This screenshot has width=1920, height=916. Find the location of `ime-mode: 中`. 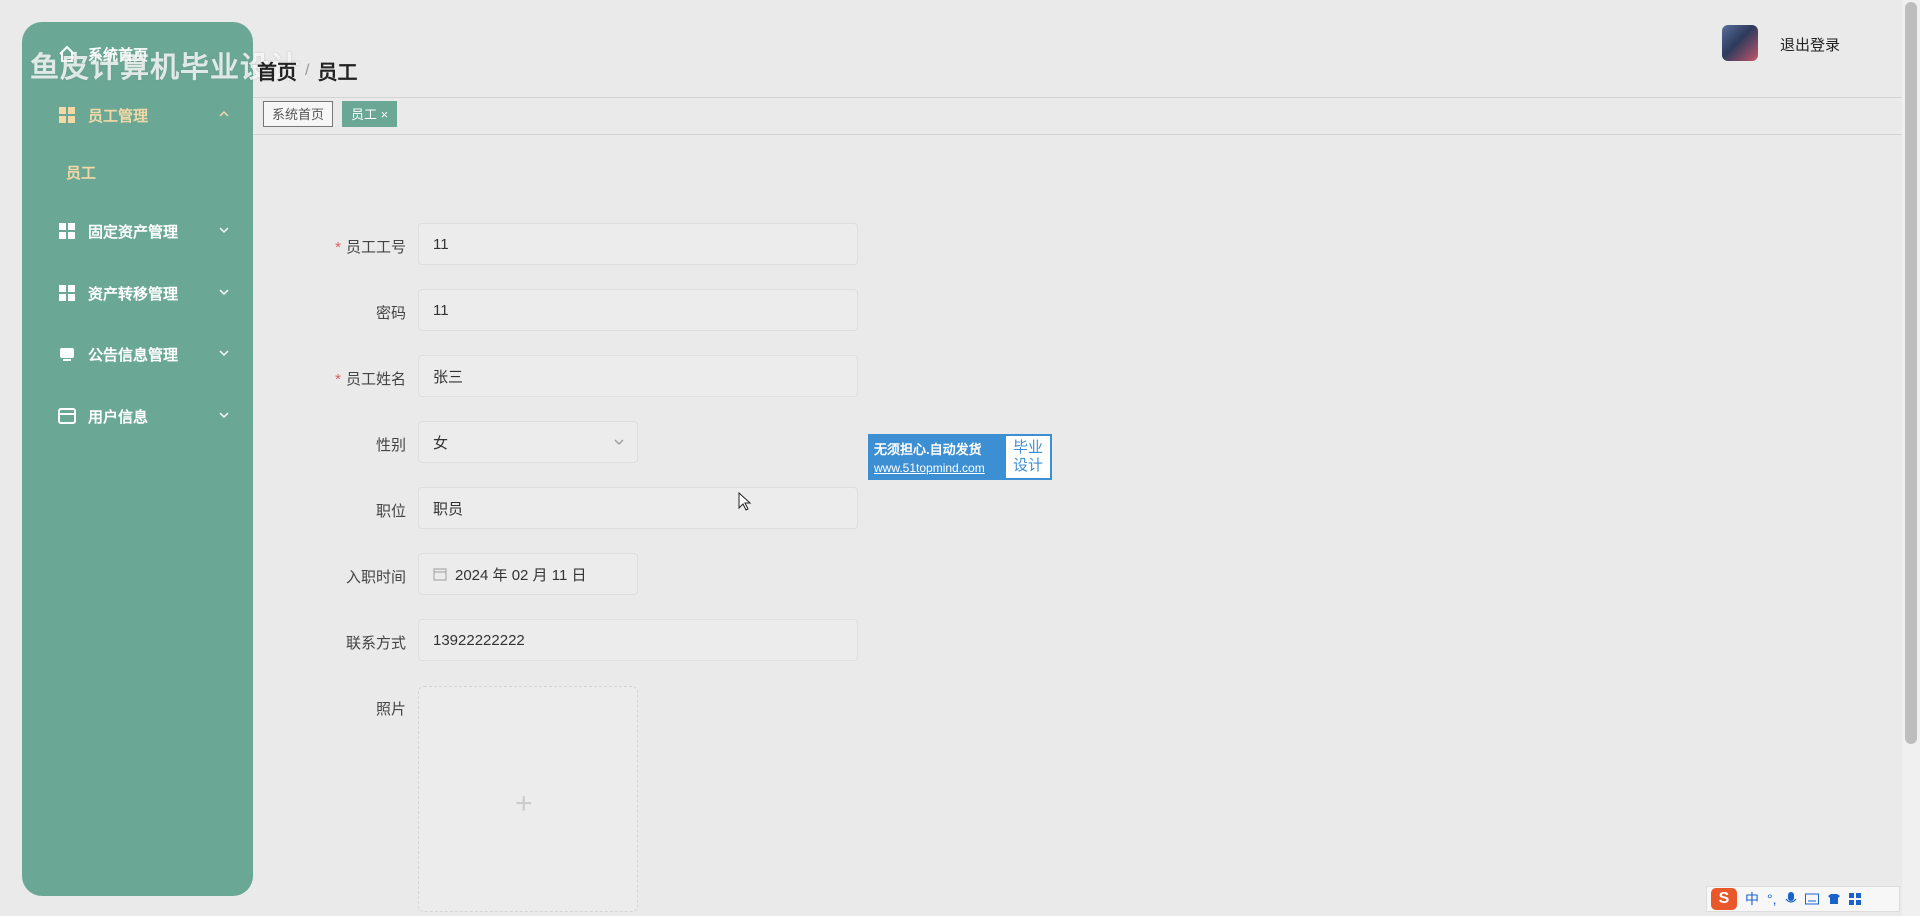

ime-mode: 中 is located at coordinates (1752, 899).